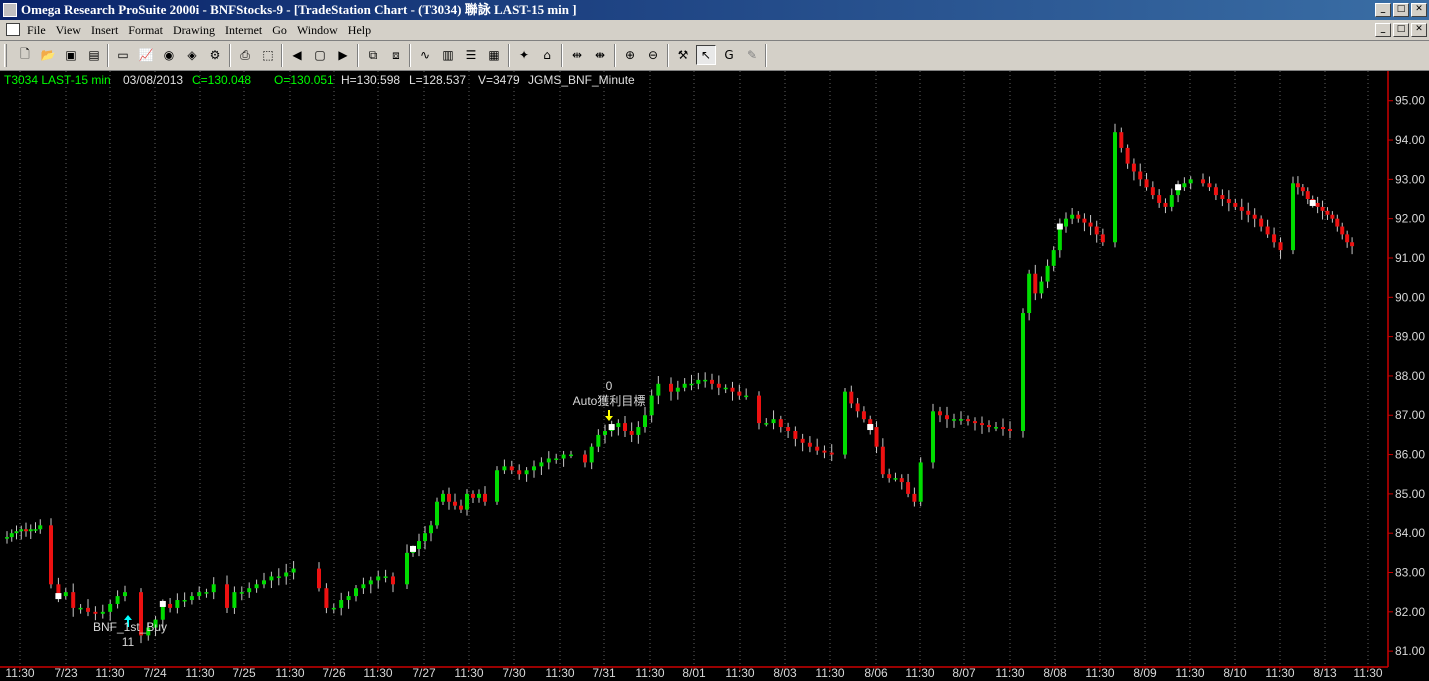  What do you see at coordinates (246, 30) in the screenshot?
I see `menu-internet: Internet` at bounding box center [246, 30].